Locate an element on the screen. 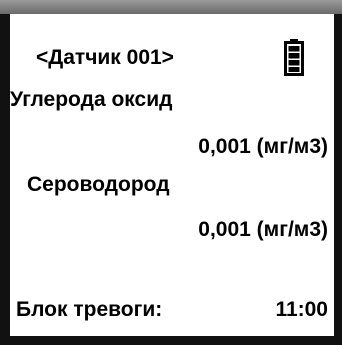  battery-full-icon is located at coordinates (294, 57).